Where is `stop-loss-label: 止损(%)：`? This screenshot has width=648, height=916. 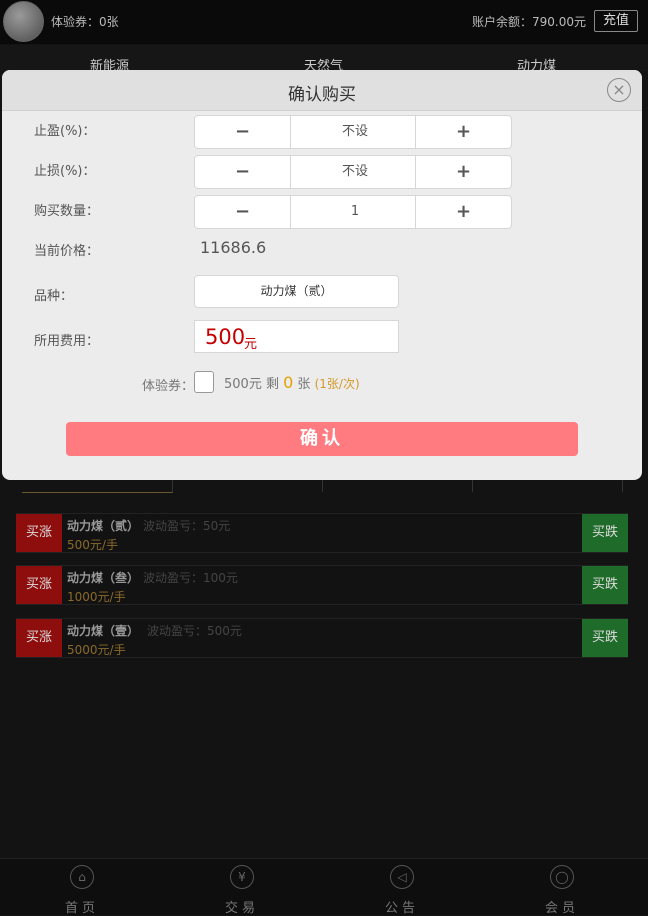 stop-loss-label: 止损(%)： is located at coordinates (65, 171).